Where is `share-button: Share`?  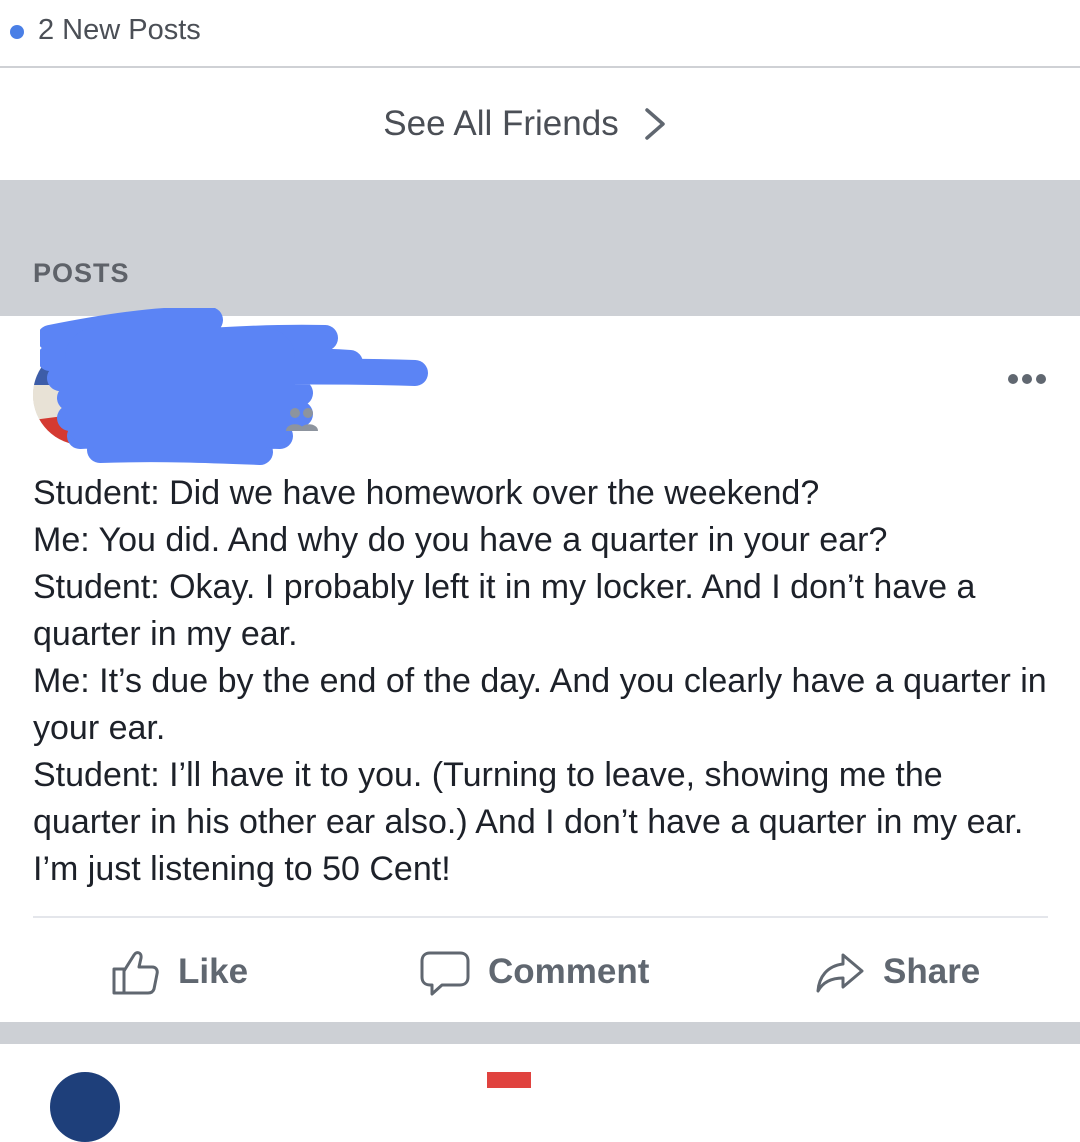
share-button: Share is located at coordinates (897, 972).